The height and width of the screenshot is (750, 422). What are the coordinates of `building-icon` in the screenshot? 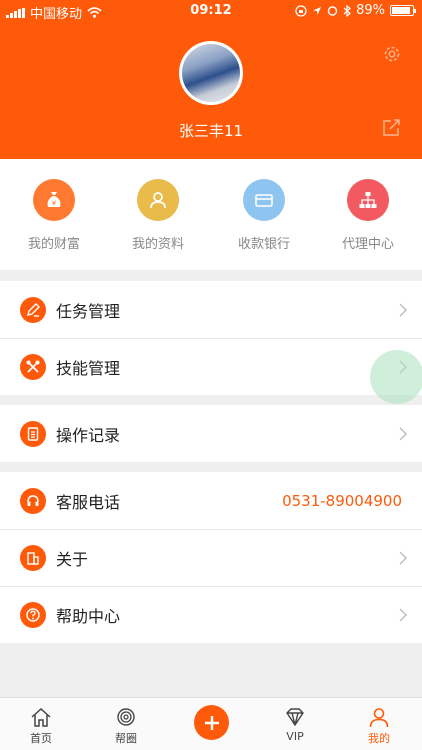 It's located at (33, 557).